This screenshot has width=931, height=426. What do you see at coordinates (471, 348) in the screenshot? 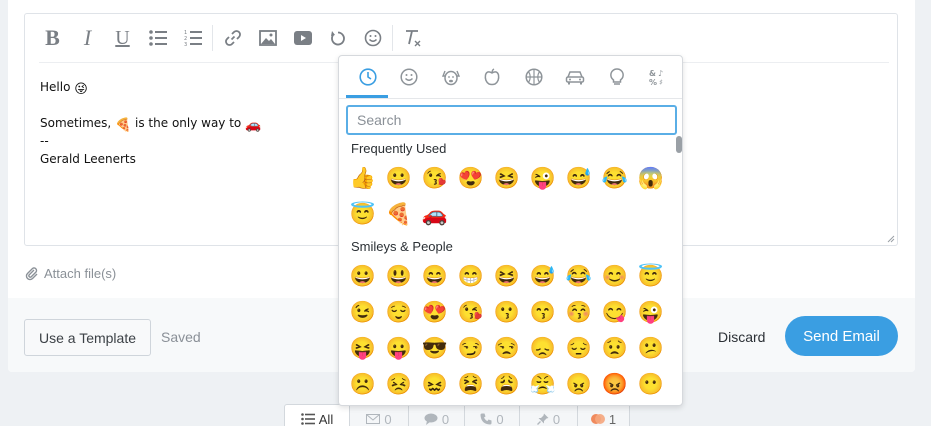
I see `smileys-emoji-item: 😏` at bounding box center [471, 348].